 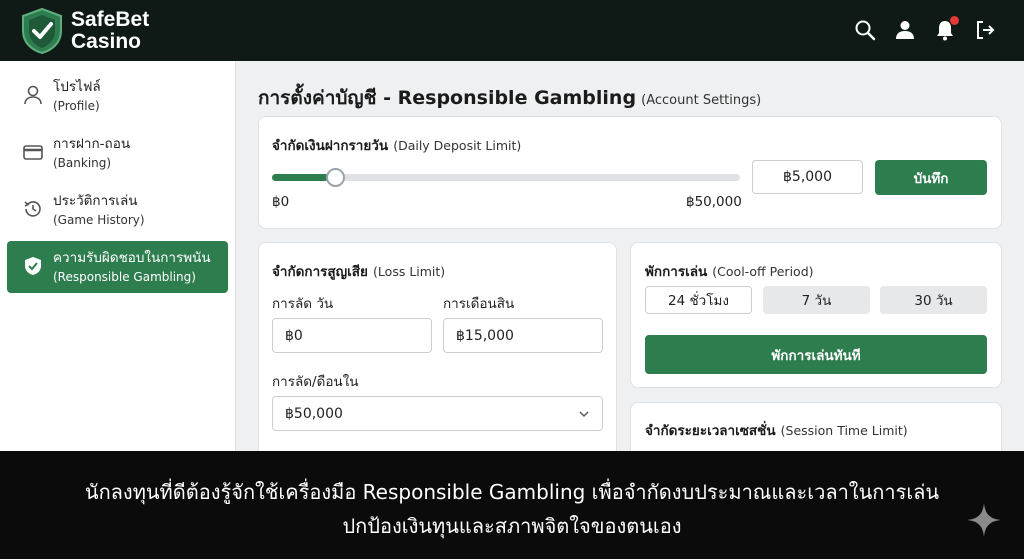 I want to click on loss-limit-title-th: จำกัดการสูญเสีย, so click(x=320, y=272).